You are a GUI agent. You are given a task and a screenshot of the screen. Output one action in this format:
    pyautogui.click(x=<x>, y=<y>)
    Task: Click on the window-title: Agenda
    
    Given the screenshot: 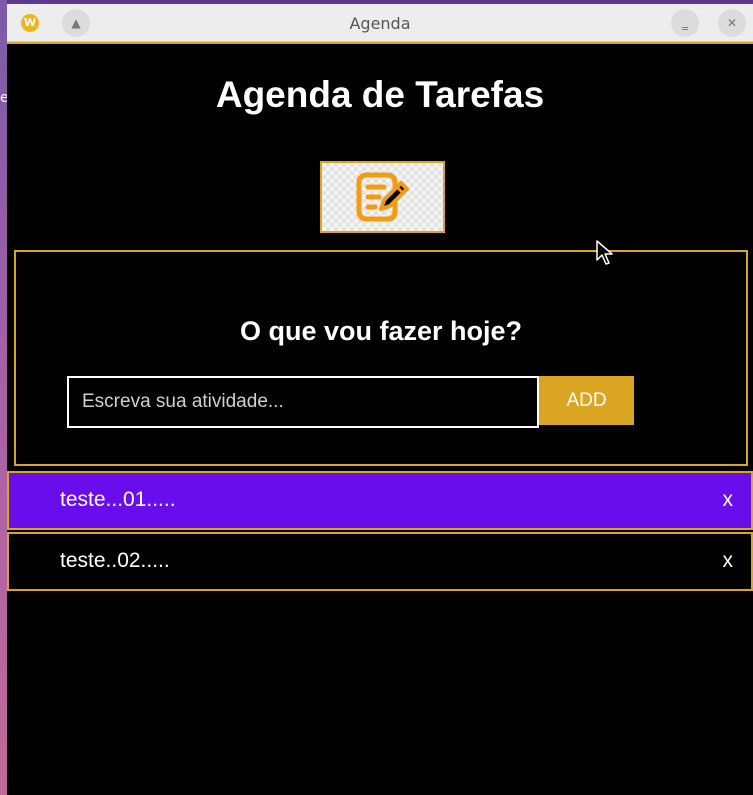 What is the action you would take?
    pyautogui.click(x=380, y=23)
    